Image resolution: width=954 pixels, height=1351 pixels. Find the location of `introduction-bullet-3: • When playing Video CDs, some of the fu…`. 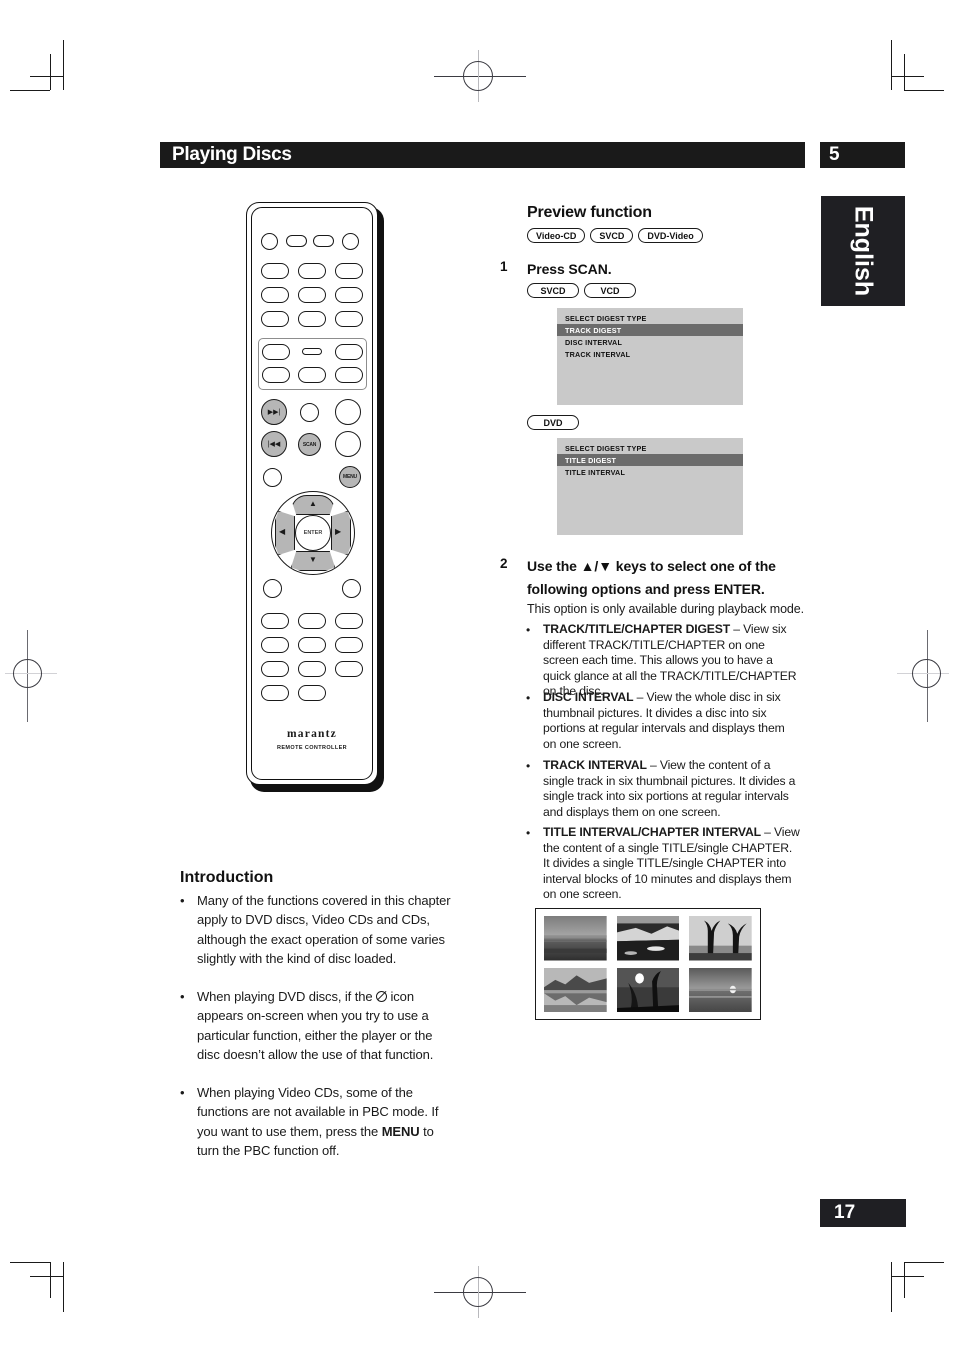

introduction-bullet-3: • When playing Video CDs, some of the fu… is located at coordinates (318, 1121).